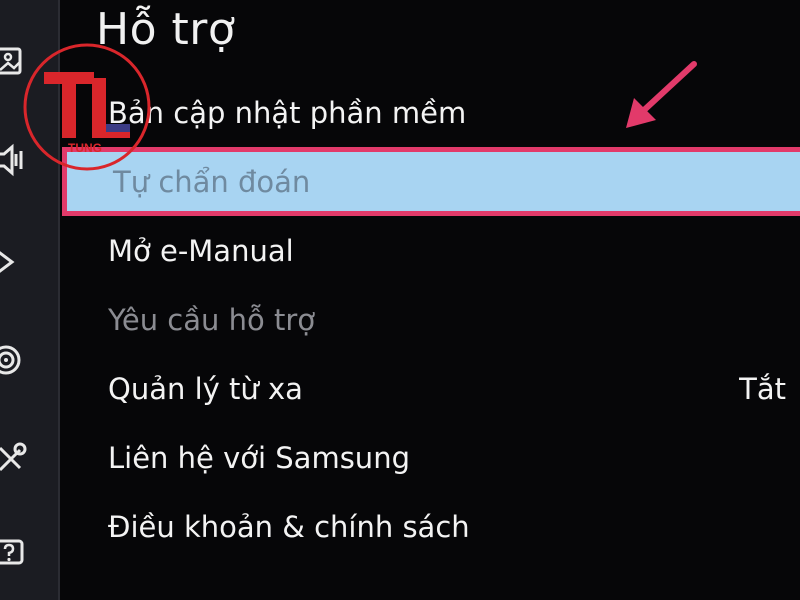  I want to click on menu-item-remote-management: Quản lý từ xa Tắt, so click(431, 388).